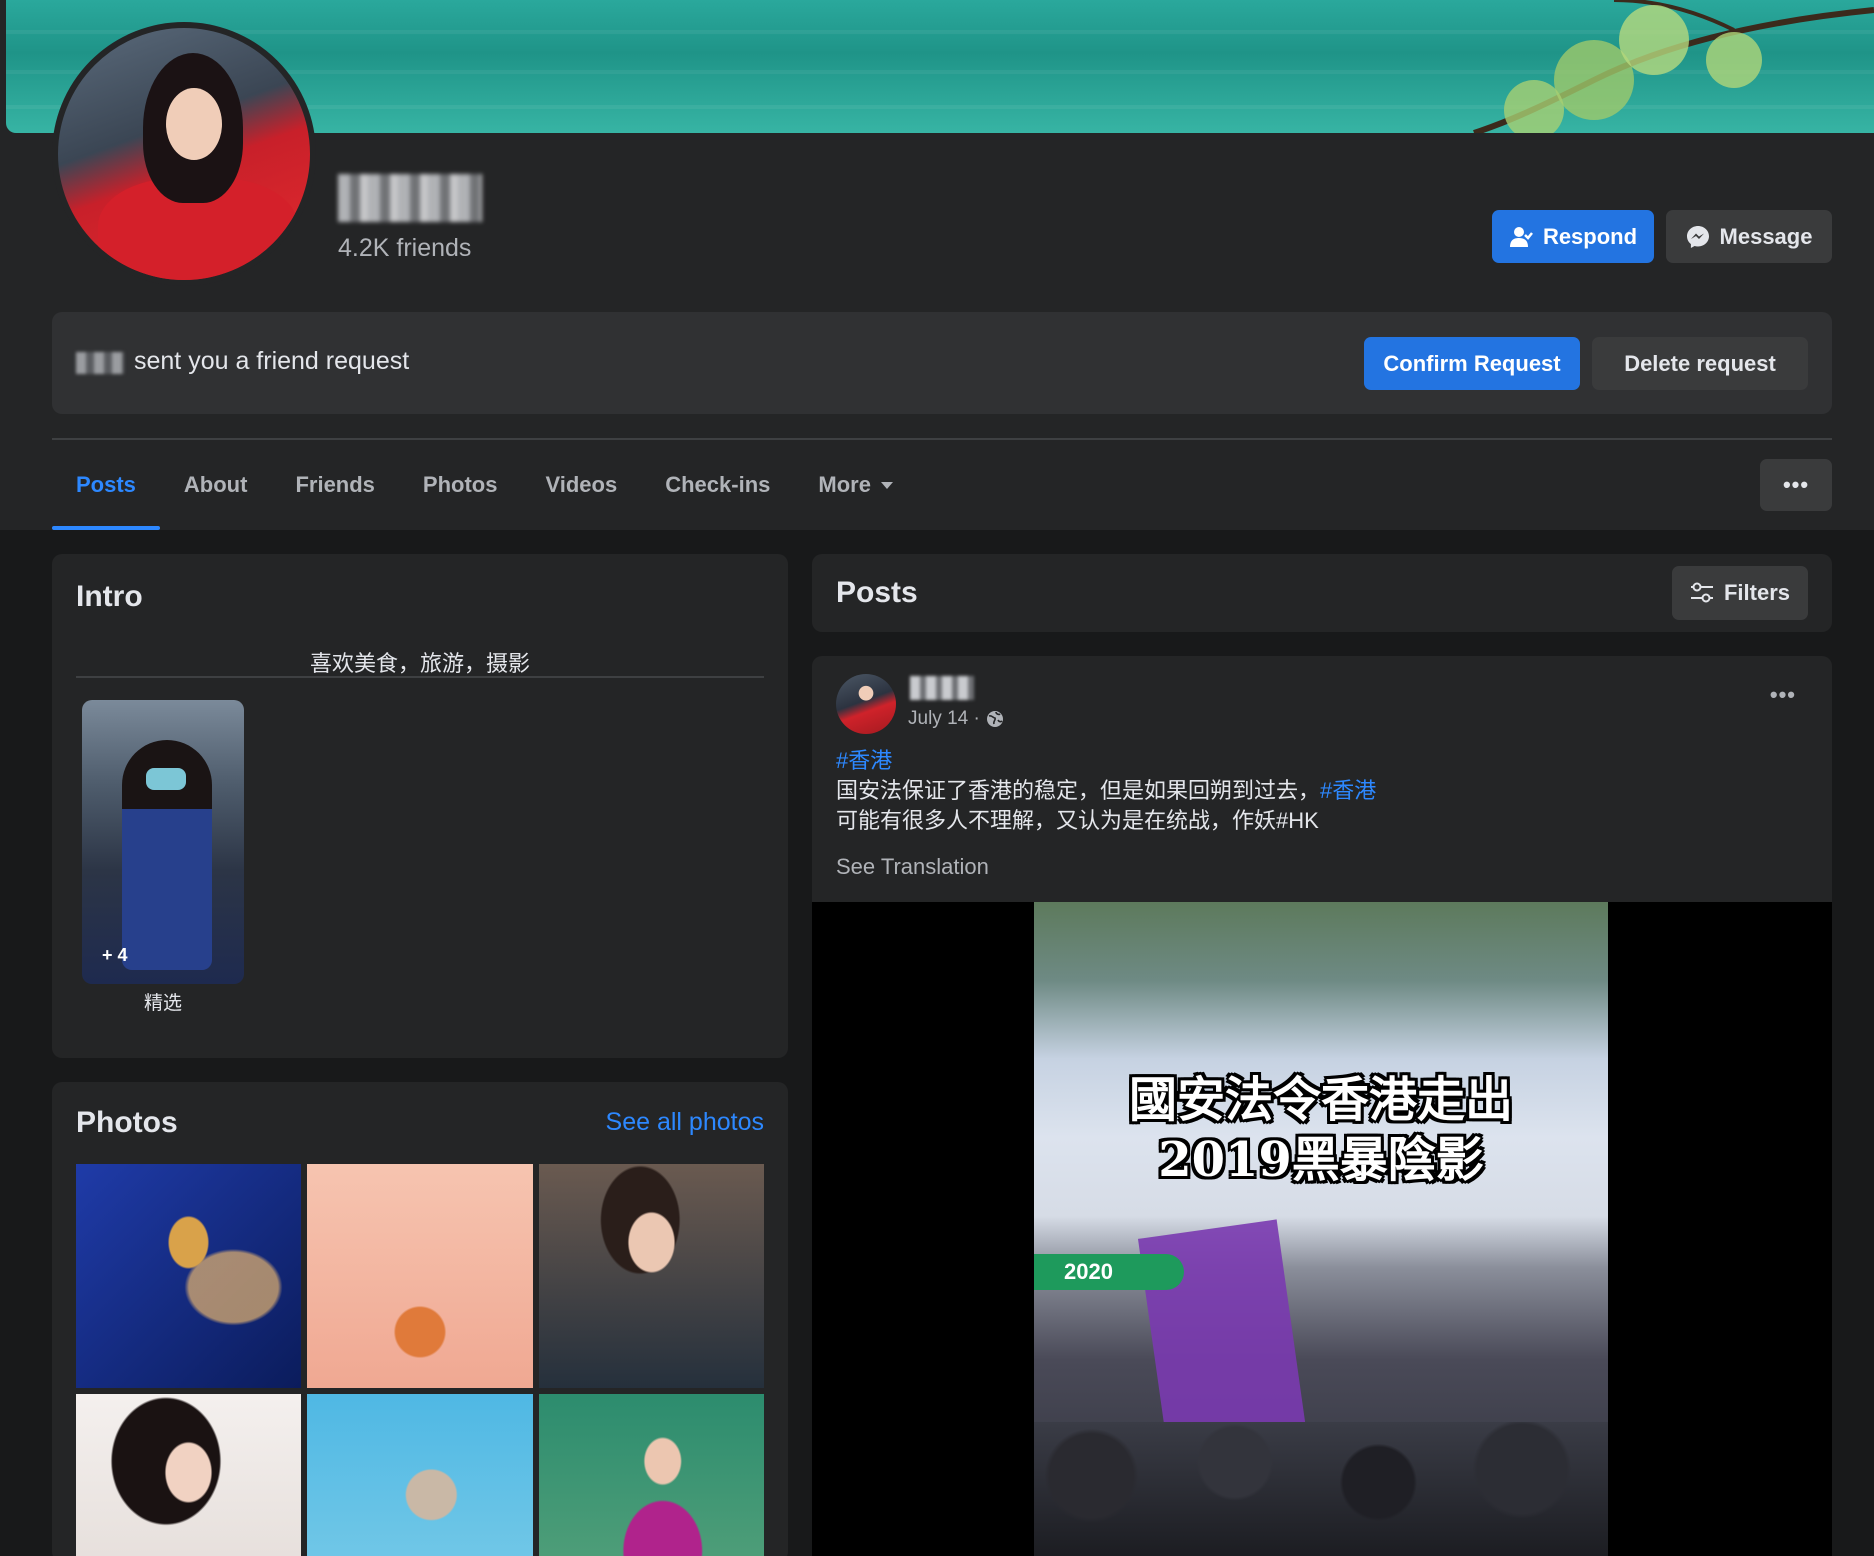  Describe the element at coordinates (410, 198) in the screenshot. I see `profile-name-redacted` at that location.